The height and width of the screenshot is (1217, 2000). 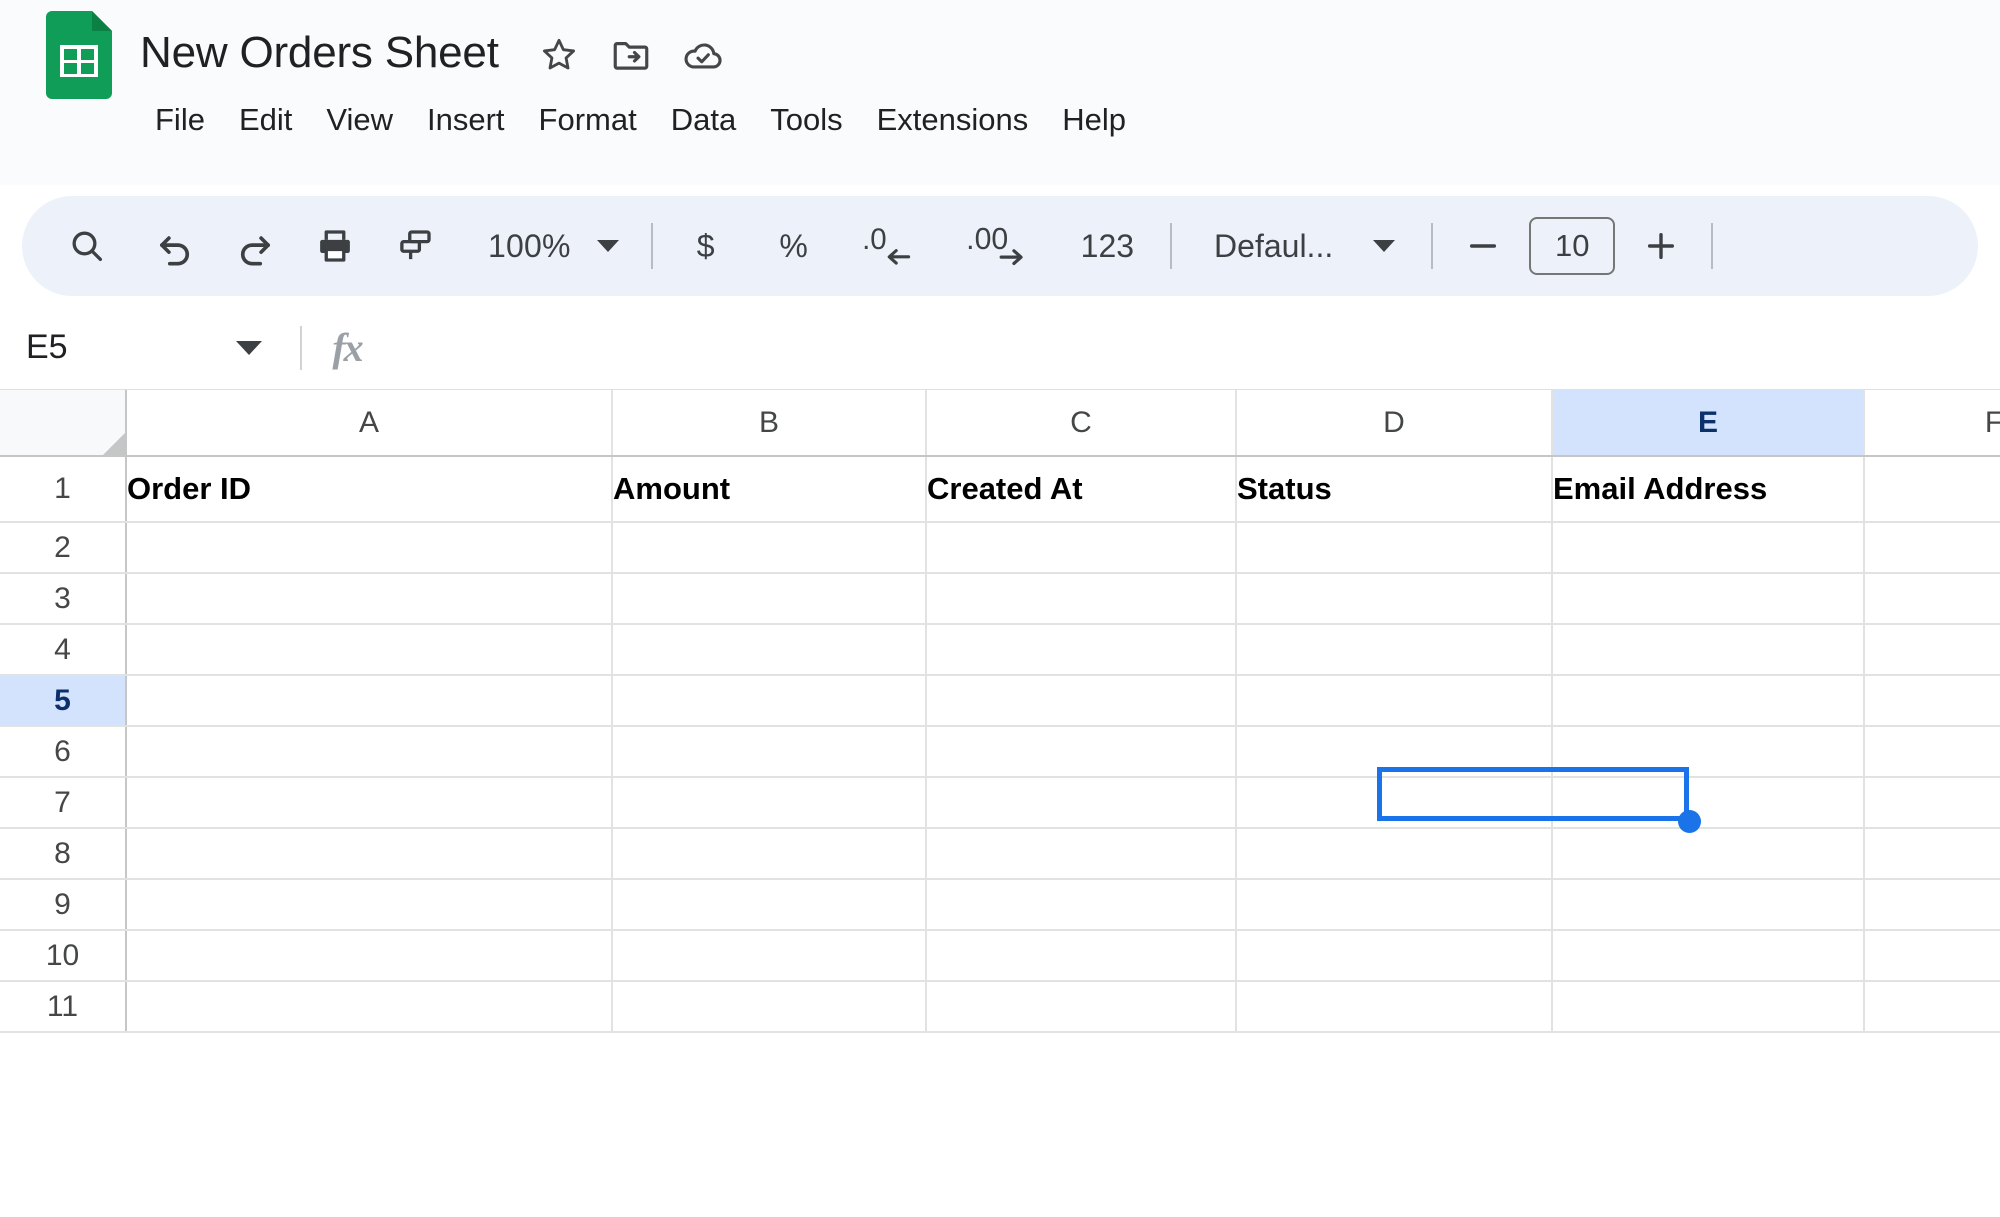 I want to click on cell-e7, so click(x=1708, y=803).